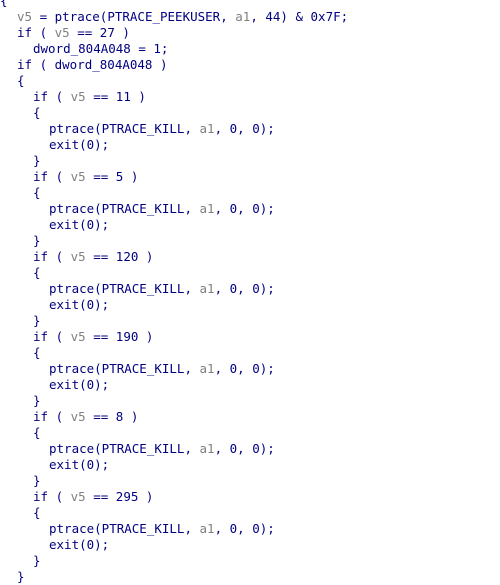 This screenshot has height=585, width=500. I want to click on code-line-set-dword: dword_804A048 = 1;, so click(250, 49).